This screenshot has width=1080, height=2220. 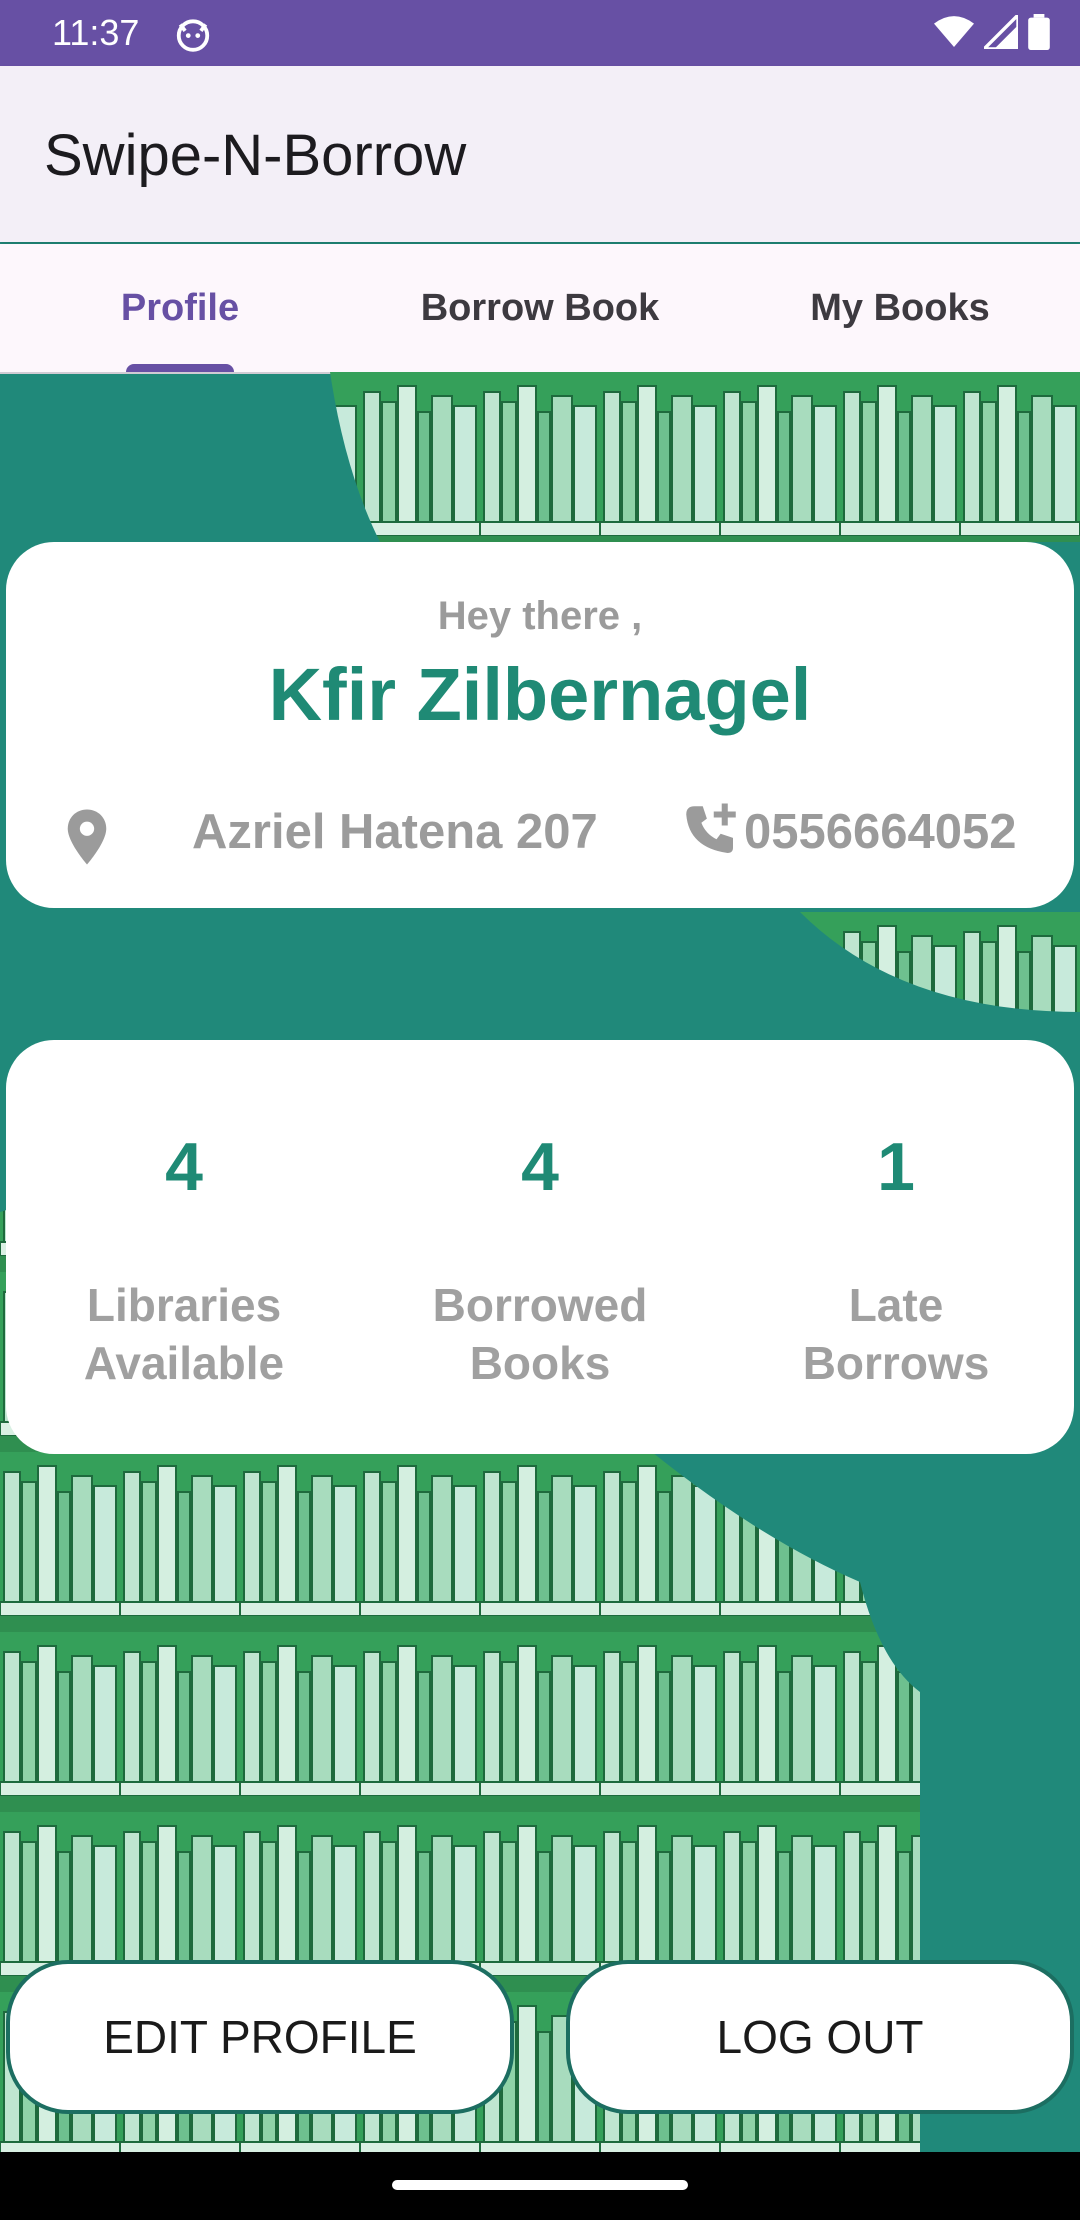 What do you see at coordinates (184, 1363) in the screenshot?
I see `stat-label-line: Available` at bounding box center [184, 1363].